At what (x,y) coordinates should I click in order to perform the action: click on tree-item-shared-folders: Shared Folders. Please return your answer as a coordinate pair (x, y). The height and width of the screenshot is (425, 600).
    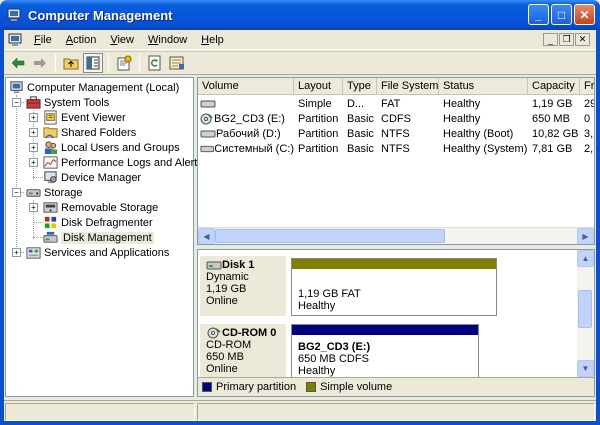
    Looking at the image, I should click on (89, 132).